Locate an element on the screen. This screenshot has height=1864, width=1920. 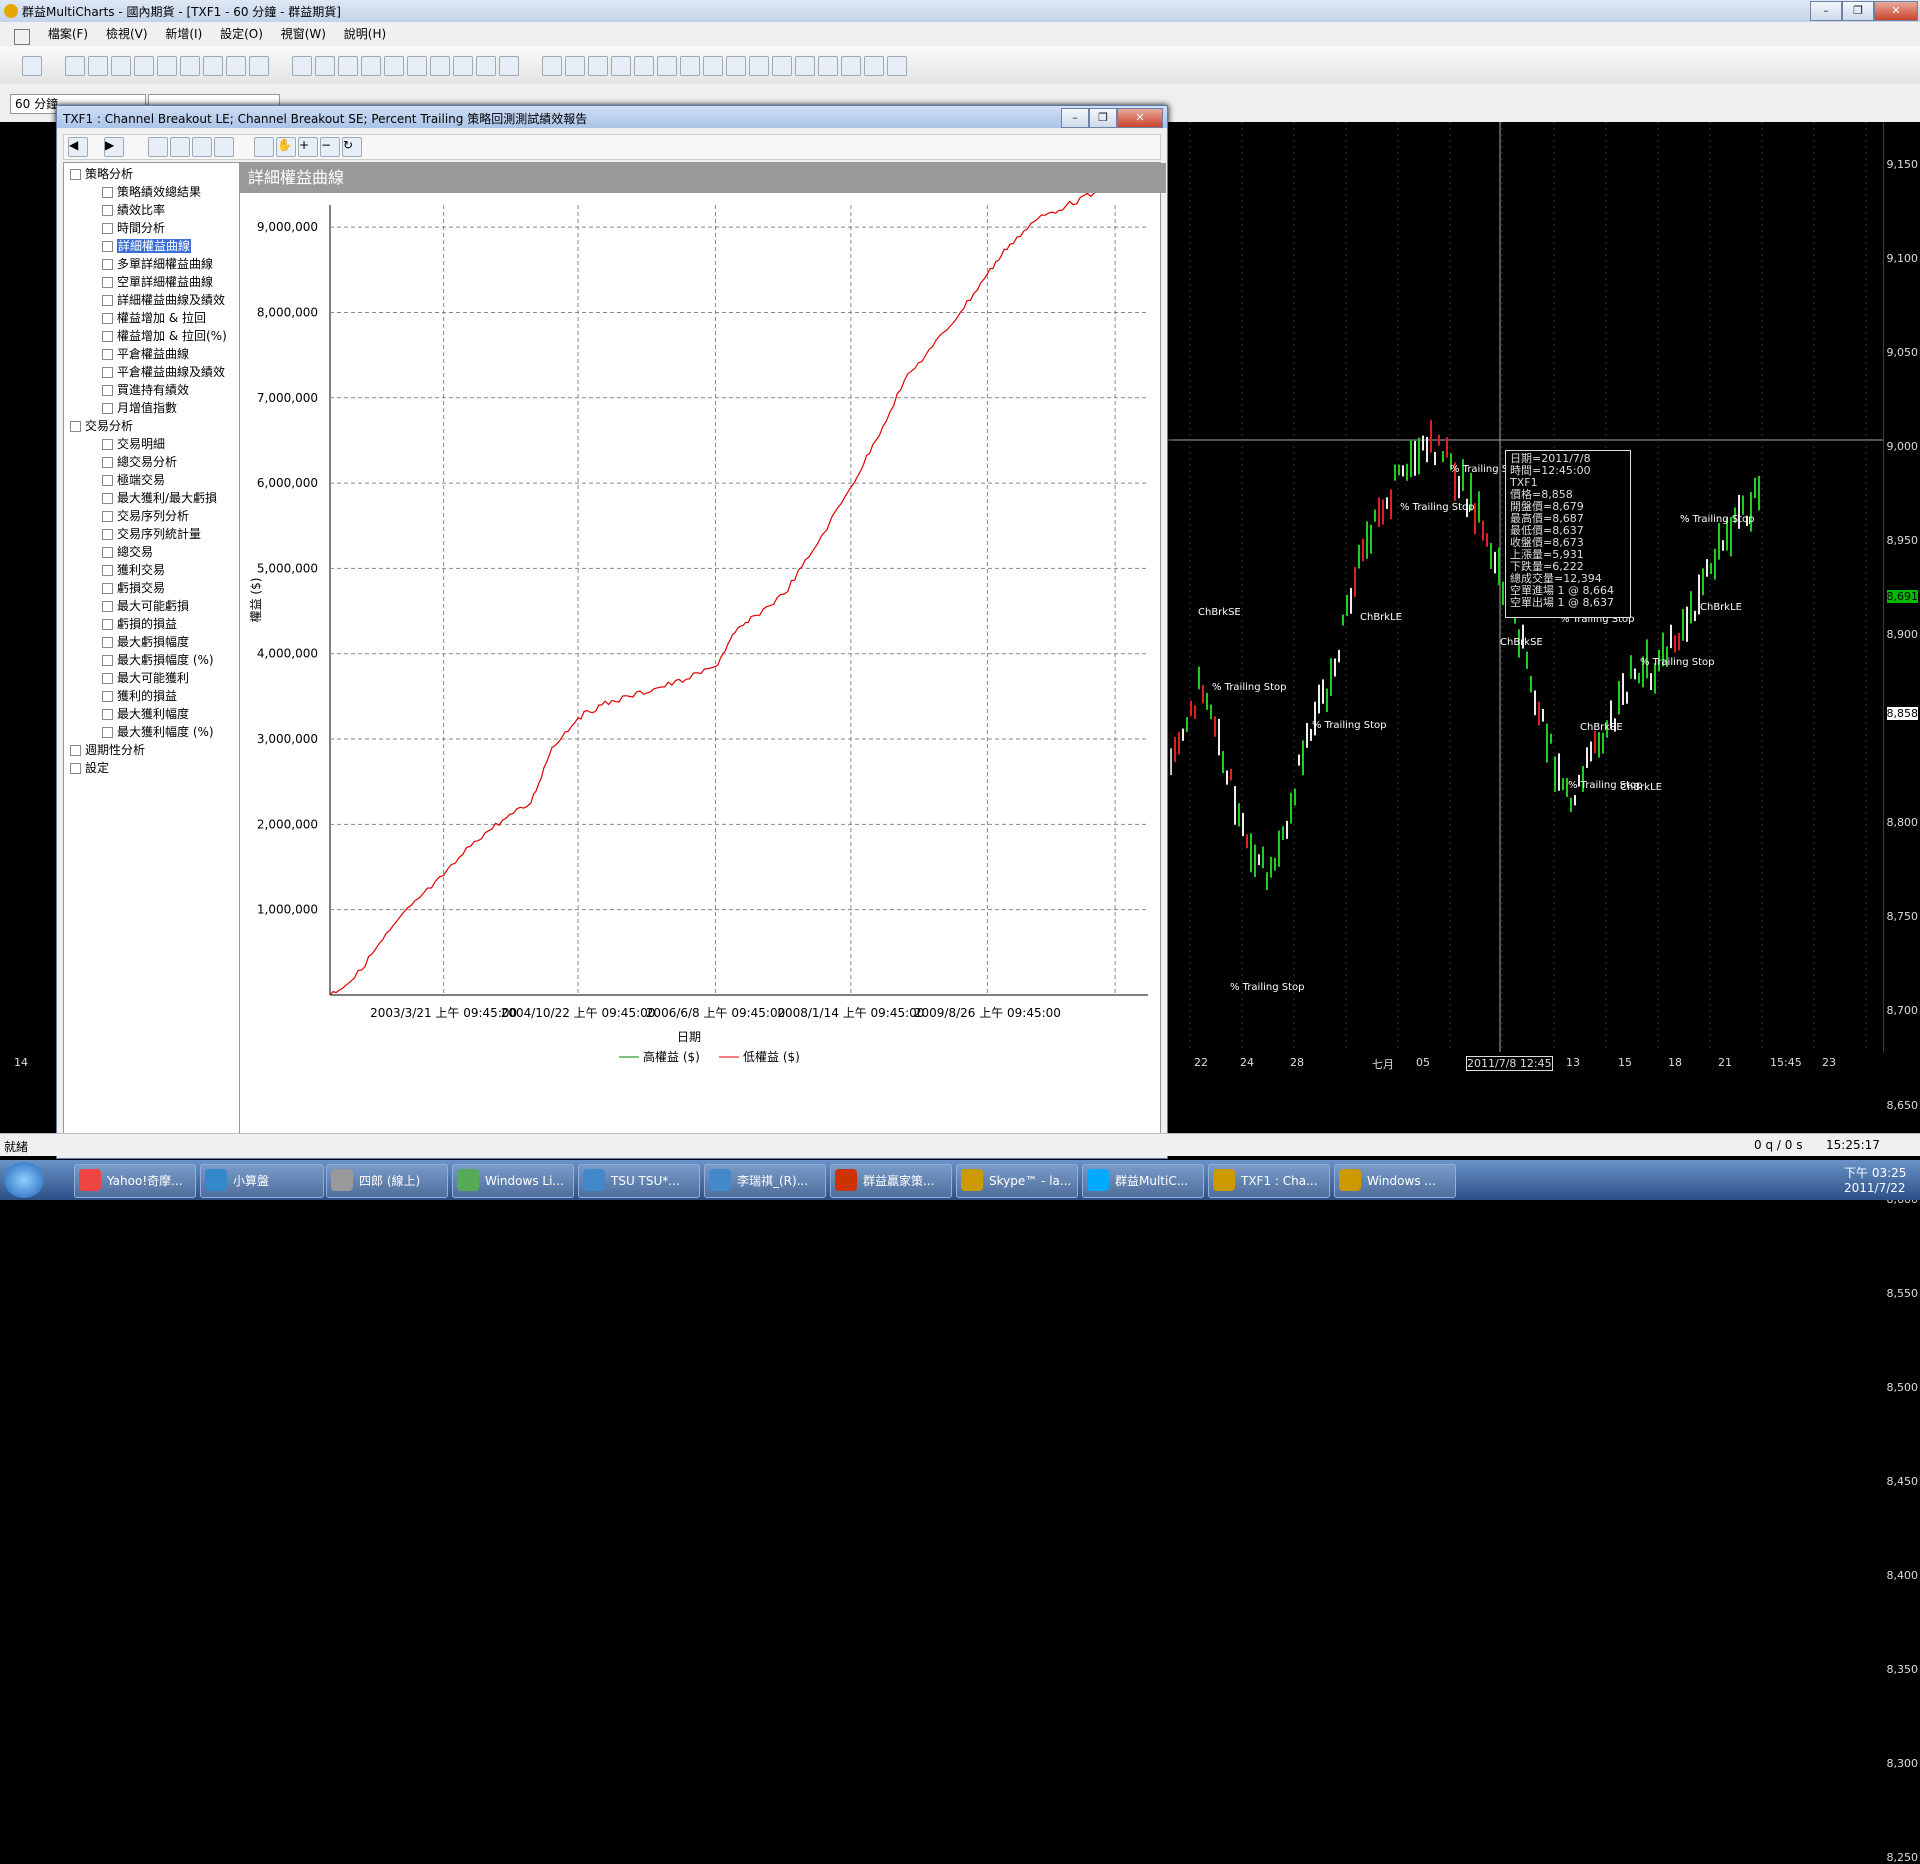
tree-item: 空單詳細權益曲線 is located at coordinates (157, 281).